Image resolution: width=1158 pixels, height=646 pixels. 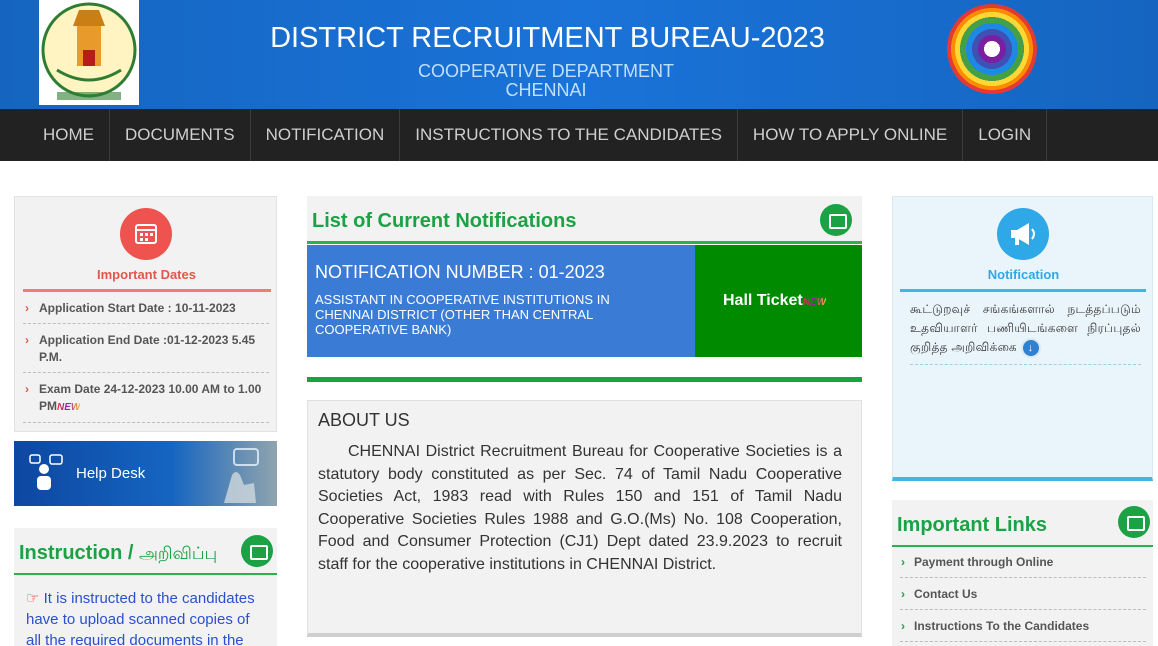 What do you see at coordinates (364, 420) in the screenshot?
I see `about-us-title: ABOUT US` at bounding box center [364, 420].